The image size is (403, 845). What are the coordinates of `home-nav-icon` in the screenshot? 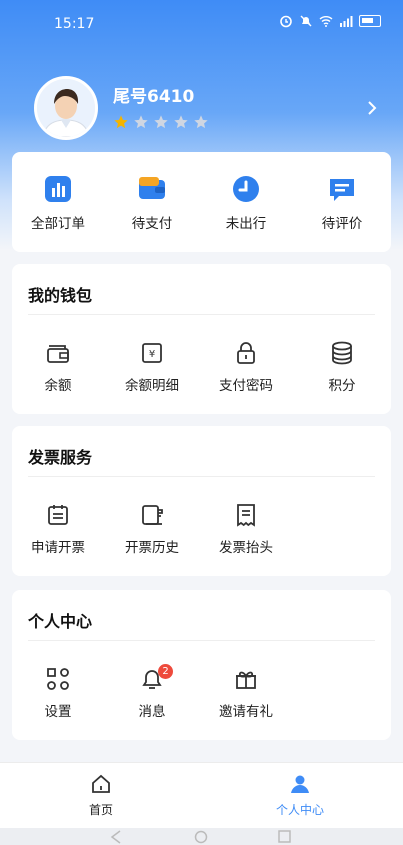 It's located at (201, 837).